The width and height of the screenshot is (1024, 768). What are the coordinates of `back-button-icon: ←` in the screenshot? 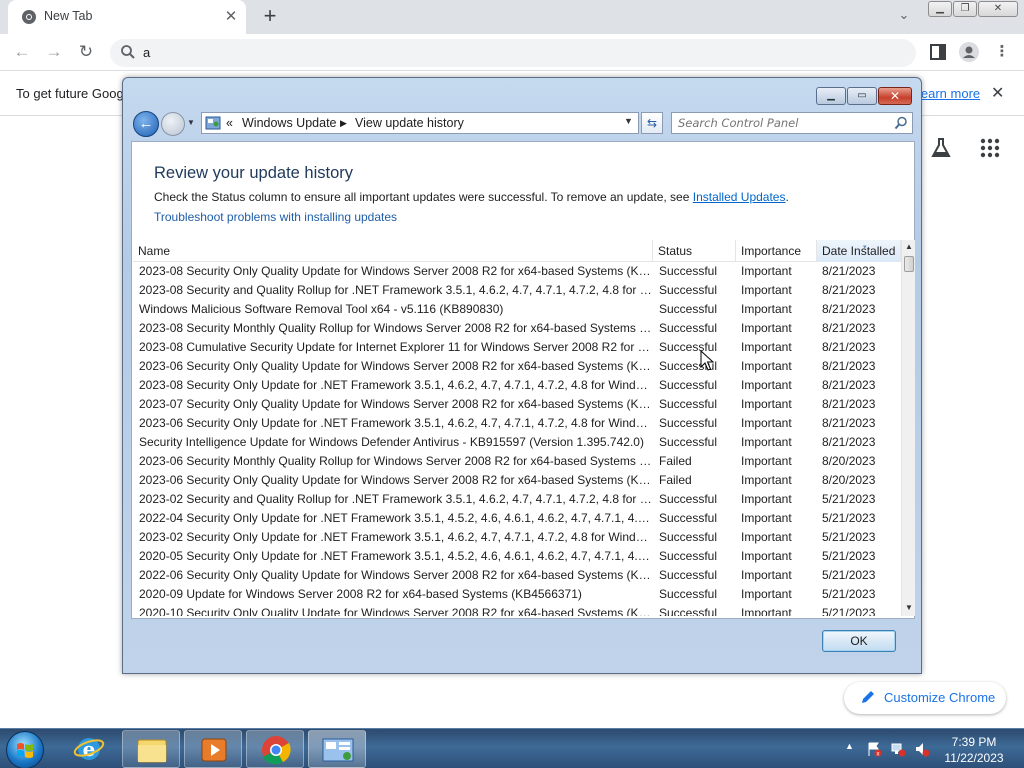 It's located at (146, 124).